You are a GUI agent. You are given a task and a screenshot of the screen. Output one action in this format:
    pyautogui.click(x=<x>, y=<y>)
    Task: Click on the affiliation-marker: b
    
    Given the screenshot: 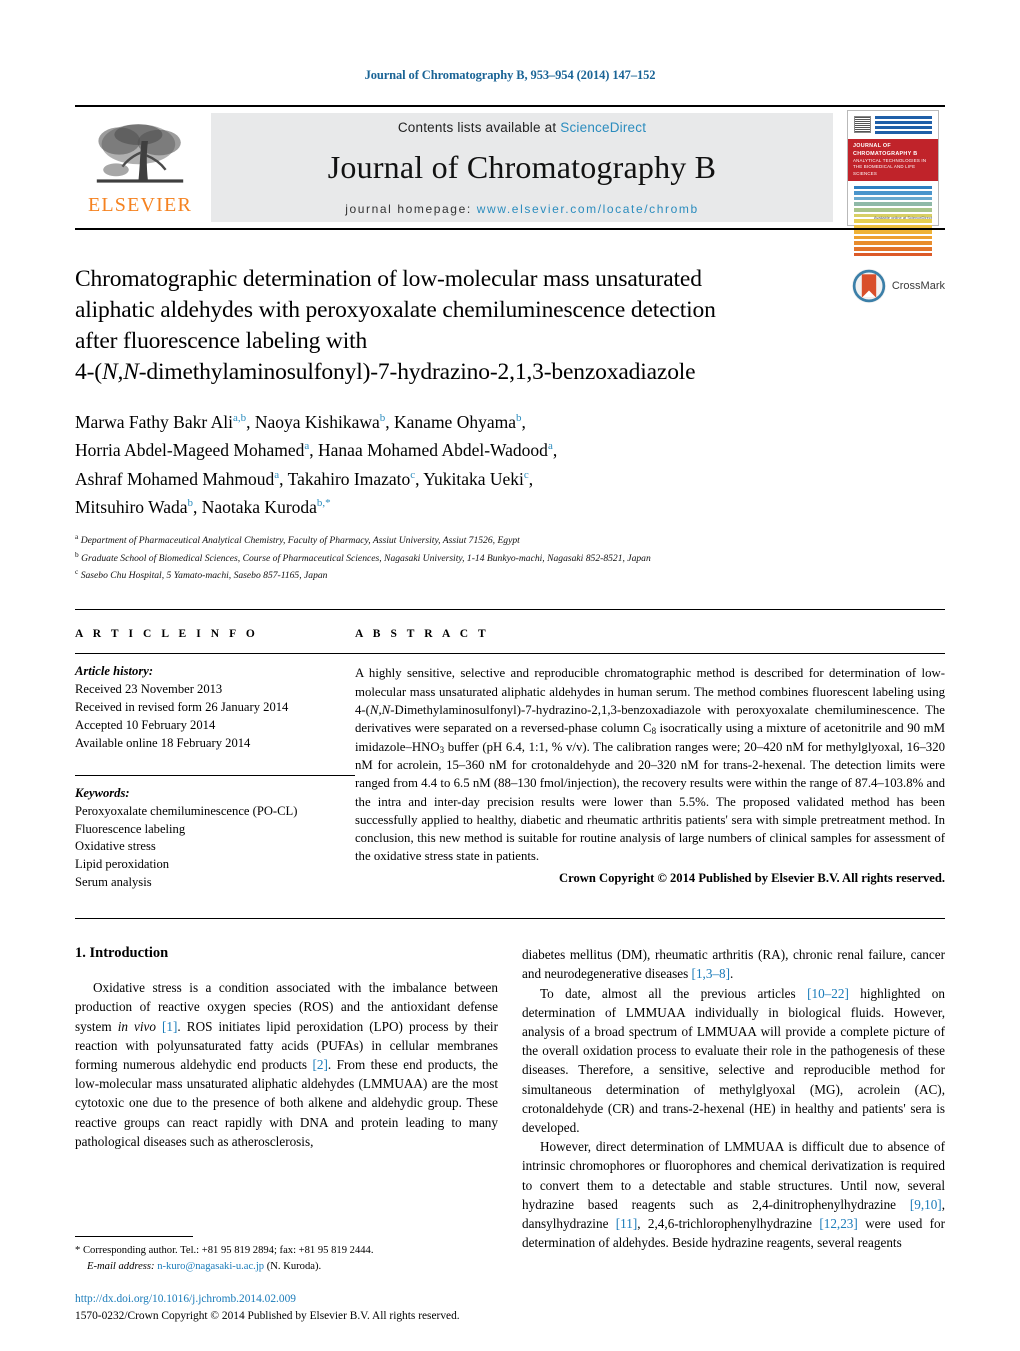 What is the action you would take?
    pyautogui.click(x=77, y=554)
    